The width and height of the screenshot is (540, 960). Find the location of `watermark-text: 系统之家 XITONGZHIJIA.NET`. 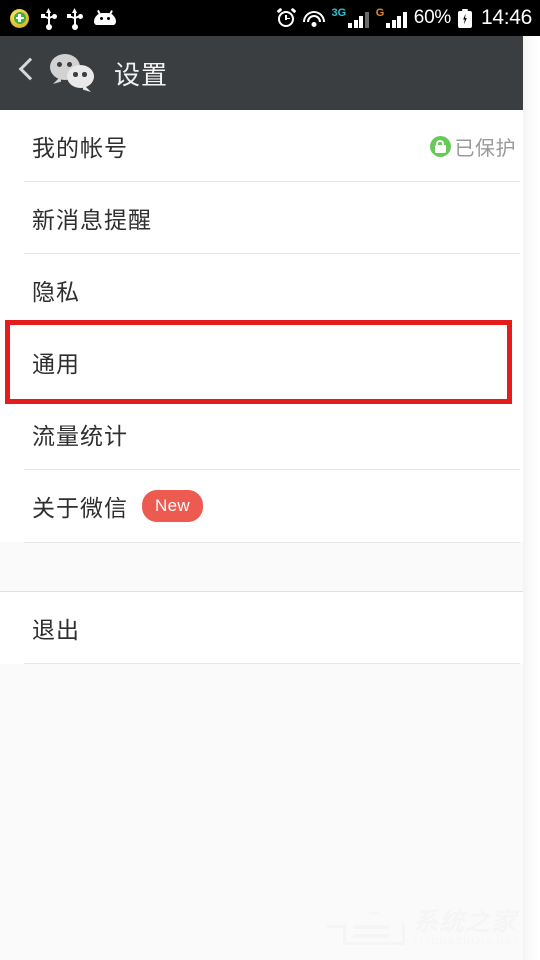

watermark-text: 系统之家 XITONGZHIJIA.NET is located at coordinates (466, 927).